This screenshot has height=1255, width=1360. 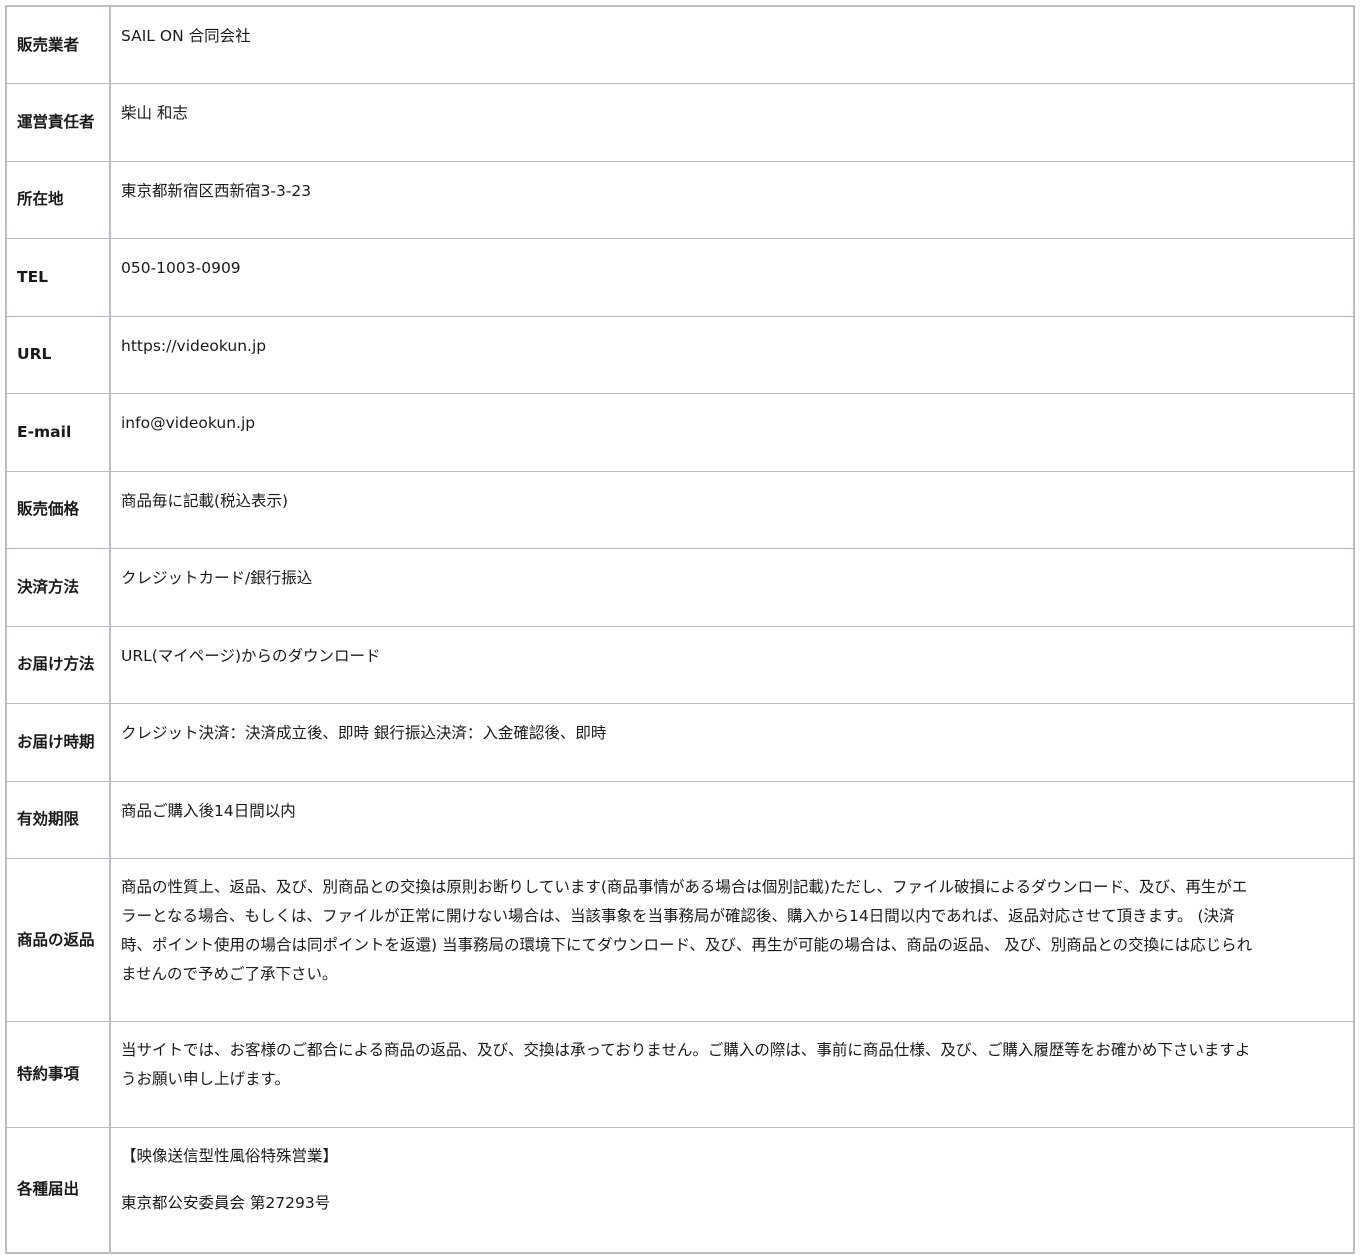 What do you see at coordinates (732, 664) in the screenshot?
I see `row-value: URL(マイページ)からのダウンロード` at bounding box center [732, 664].